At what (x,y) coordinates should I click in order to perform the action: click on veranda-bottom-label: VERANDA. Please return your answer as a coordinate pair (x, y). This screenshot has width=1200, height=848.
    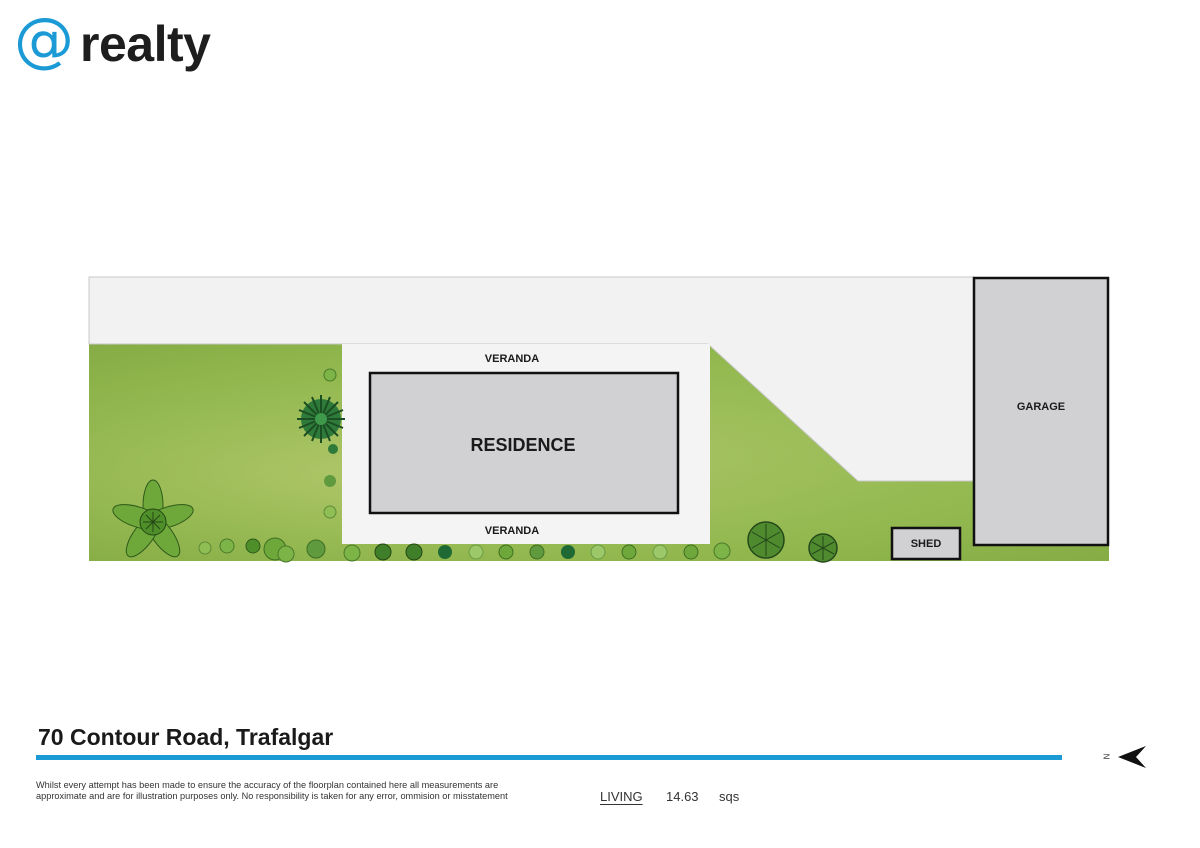
    Looking at the image, I should click on (512, 531).